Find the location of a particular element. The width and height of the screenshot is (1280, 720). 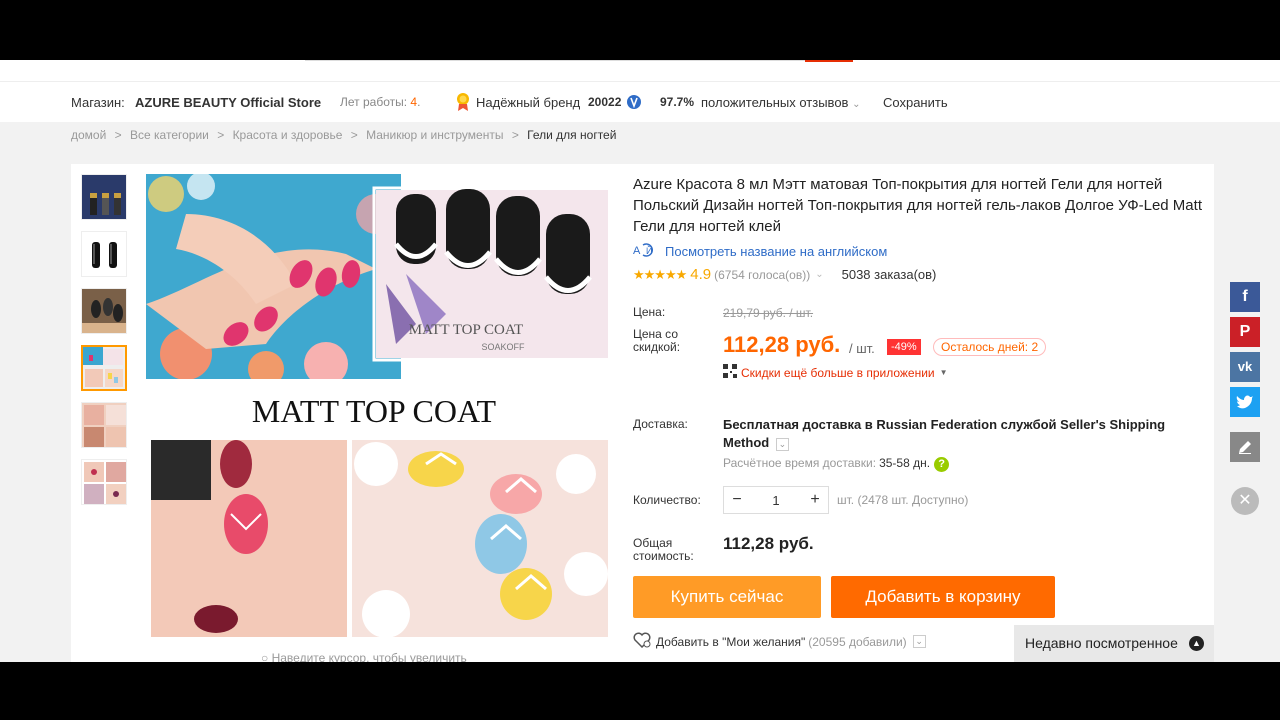

chevron-up-icon: ▲ is located at coordinates (1196, 643).